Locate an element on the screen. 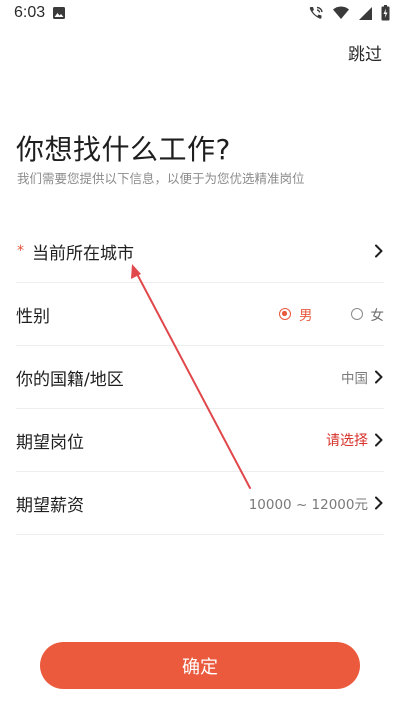 The image size is (400, 711). page-subtitle: 我们需要您提供以下信息，以便于为您优选精准岗位 is located at coordinates (161, 178).